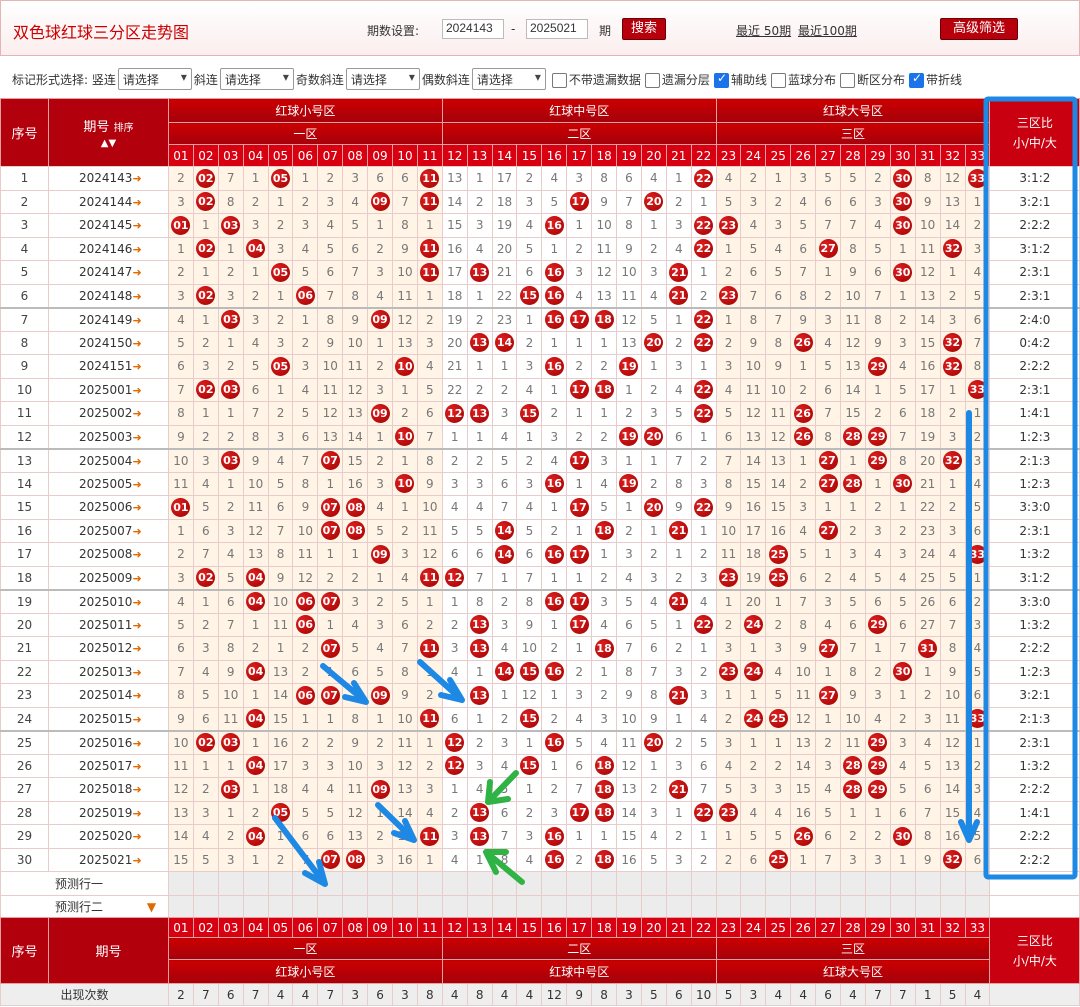  What do you see at coordinates (108, 436) in the screenshot?
I see `row-issue: 2025003➜` at bounding box center [108, 436].